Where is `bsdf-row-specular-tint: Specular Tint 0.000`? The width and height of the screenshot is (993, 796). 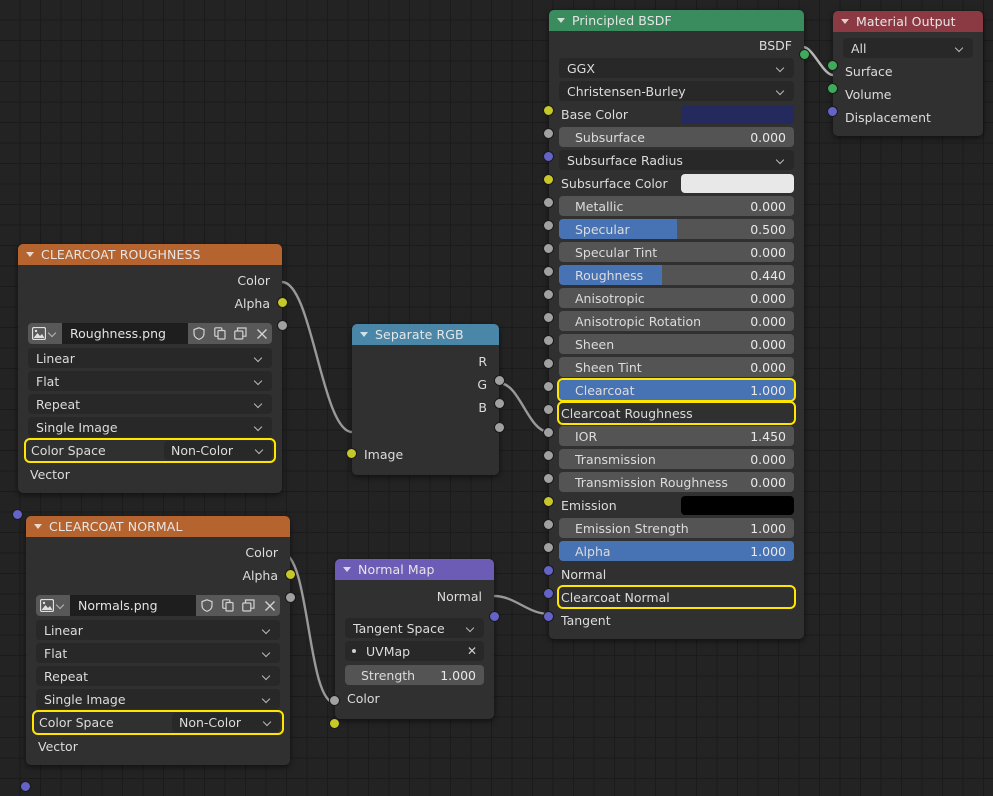
bsdf-row-specular-tint: Specular Tint 0.000 is located at coordinates (676, 252).